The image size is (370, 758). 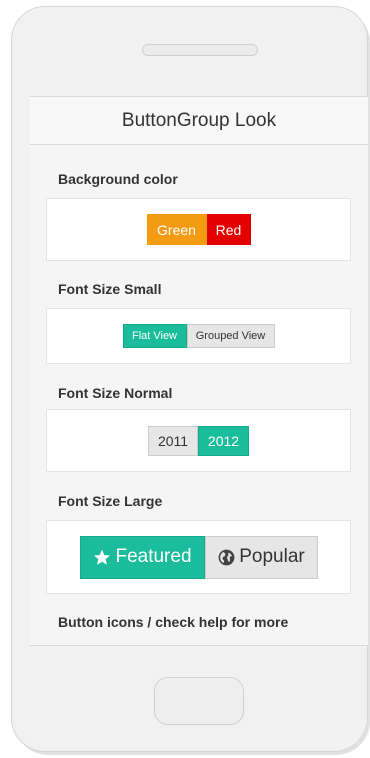 What do you see at coordinates (173, 622) in the screenshot?
I see `section-label-button-icons: Button icons / check help for more` at bounding box center [173, 622].